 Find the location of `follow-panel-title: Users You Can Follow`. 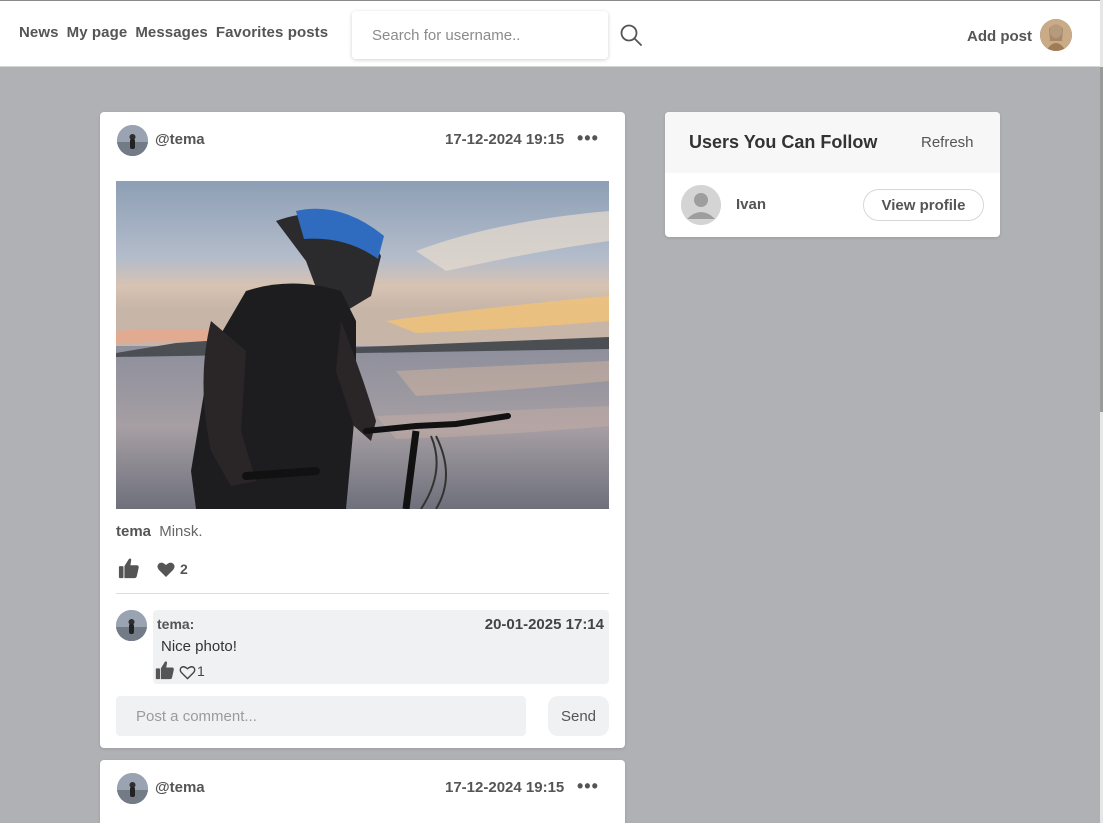

follow-panel-title: Users You Can Follow is located at coordinates (783, 142).